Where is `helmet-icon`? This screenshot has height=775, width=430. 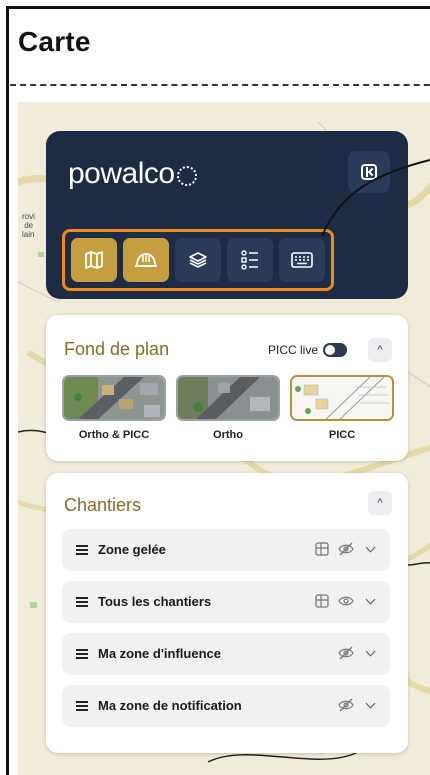 helmet-icon is located at coordinates (146, 260).